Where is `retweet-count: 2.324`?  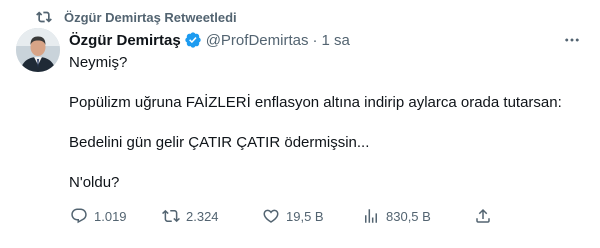
retweet-count: 2.324 is located at coordinates (202, 216).